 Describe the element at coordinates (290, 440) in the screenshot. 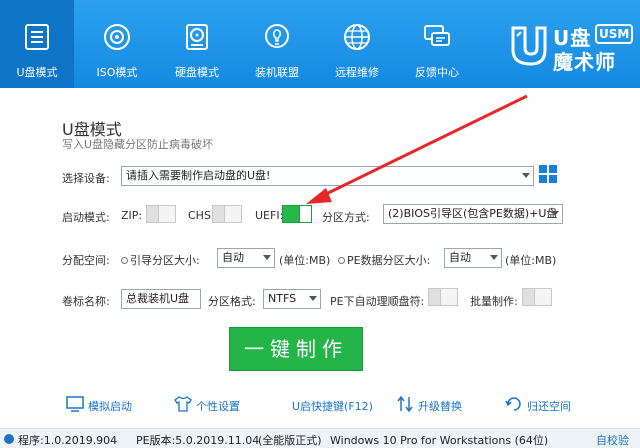

I see `status-edition: (全能版正式)` at that location.